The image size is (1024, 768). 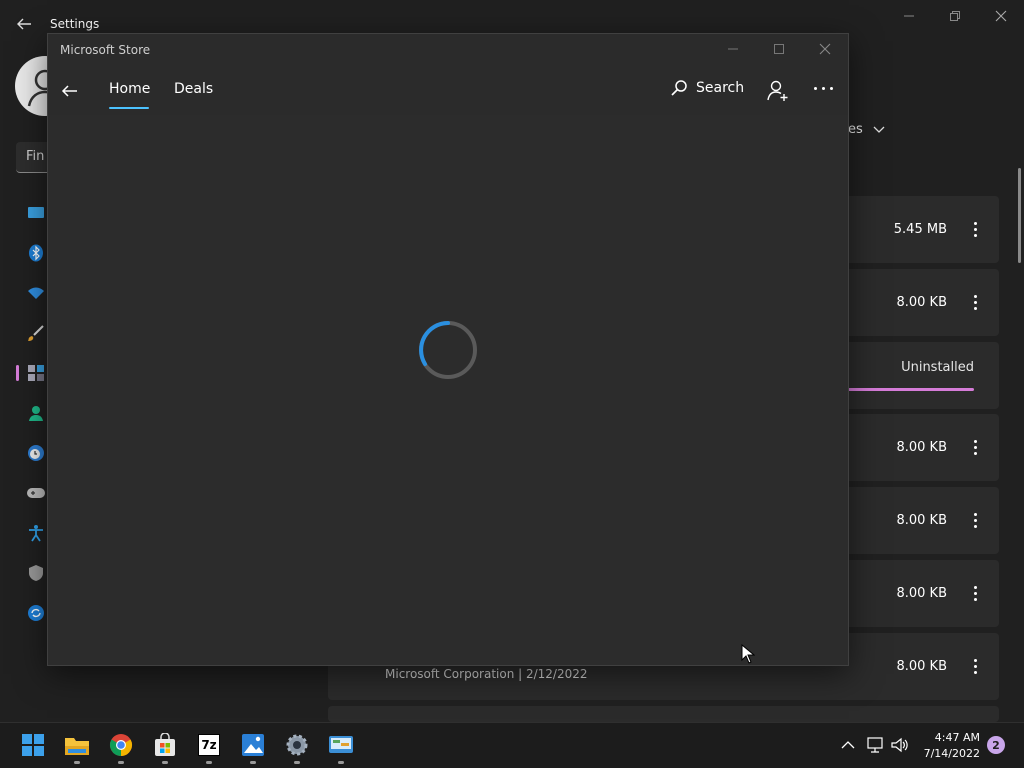 What do you see at coordinates (297, 745) in the screenshot?
I see `settings-icon` at bounding box center [297, 745].